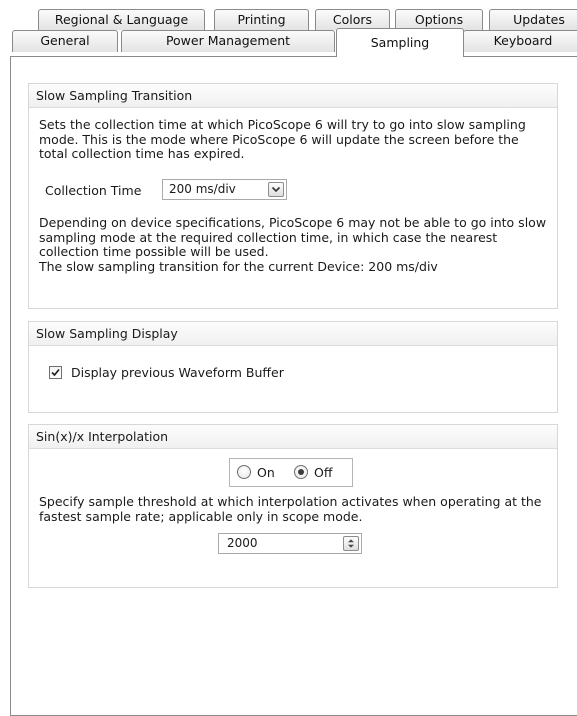 The image size is (577, 716). Describe the element at coordinates (202, 189) in the screenshot. I see `collection-time-value: 200 ms/div` at that location.